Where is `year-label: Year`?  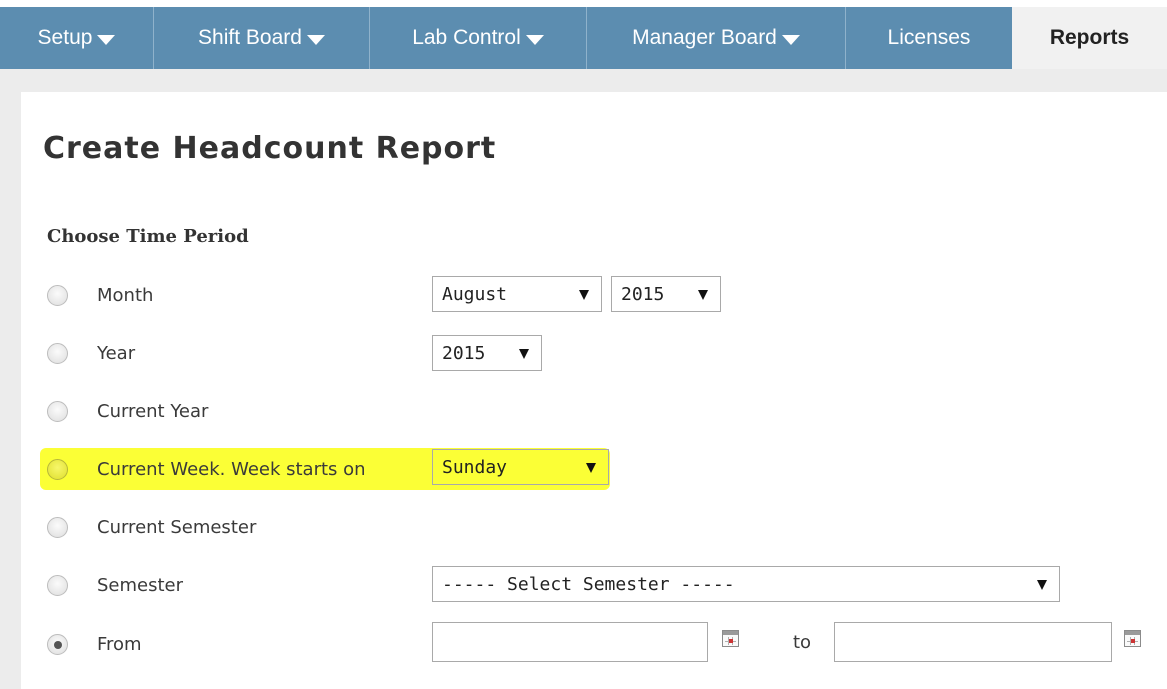
year-label: Year is located at coordinates (116, 353).